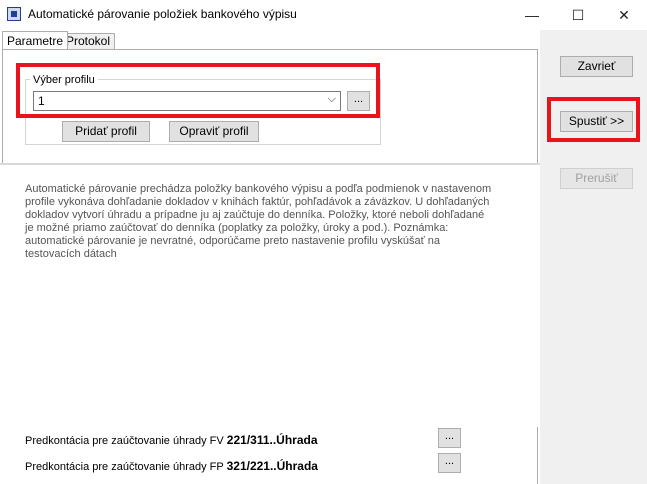 The image size is (647, 484). What do you see at coordinates (88, 41) in the screenshot?
I see `tab-protokol: Protokol` at bounding box center [88, 41].